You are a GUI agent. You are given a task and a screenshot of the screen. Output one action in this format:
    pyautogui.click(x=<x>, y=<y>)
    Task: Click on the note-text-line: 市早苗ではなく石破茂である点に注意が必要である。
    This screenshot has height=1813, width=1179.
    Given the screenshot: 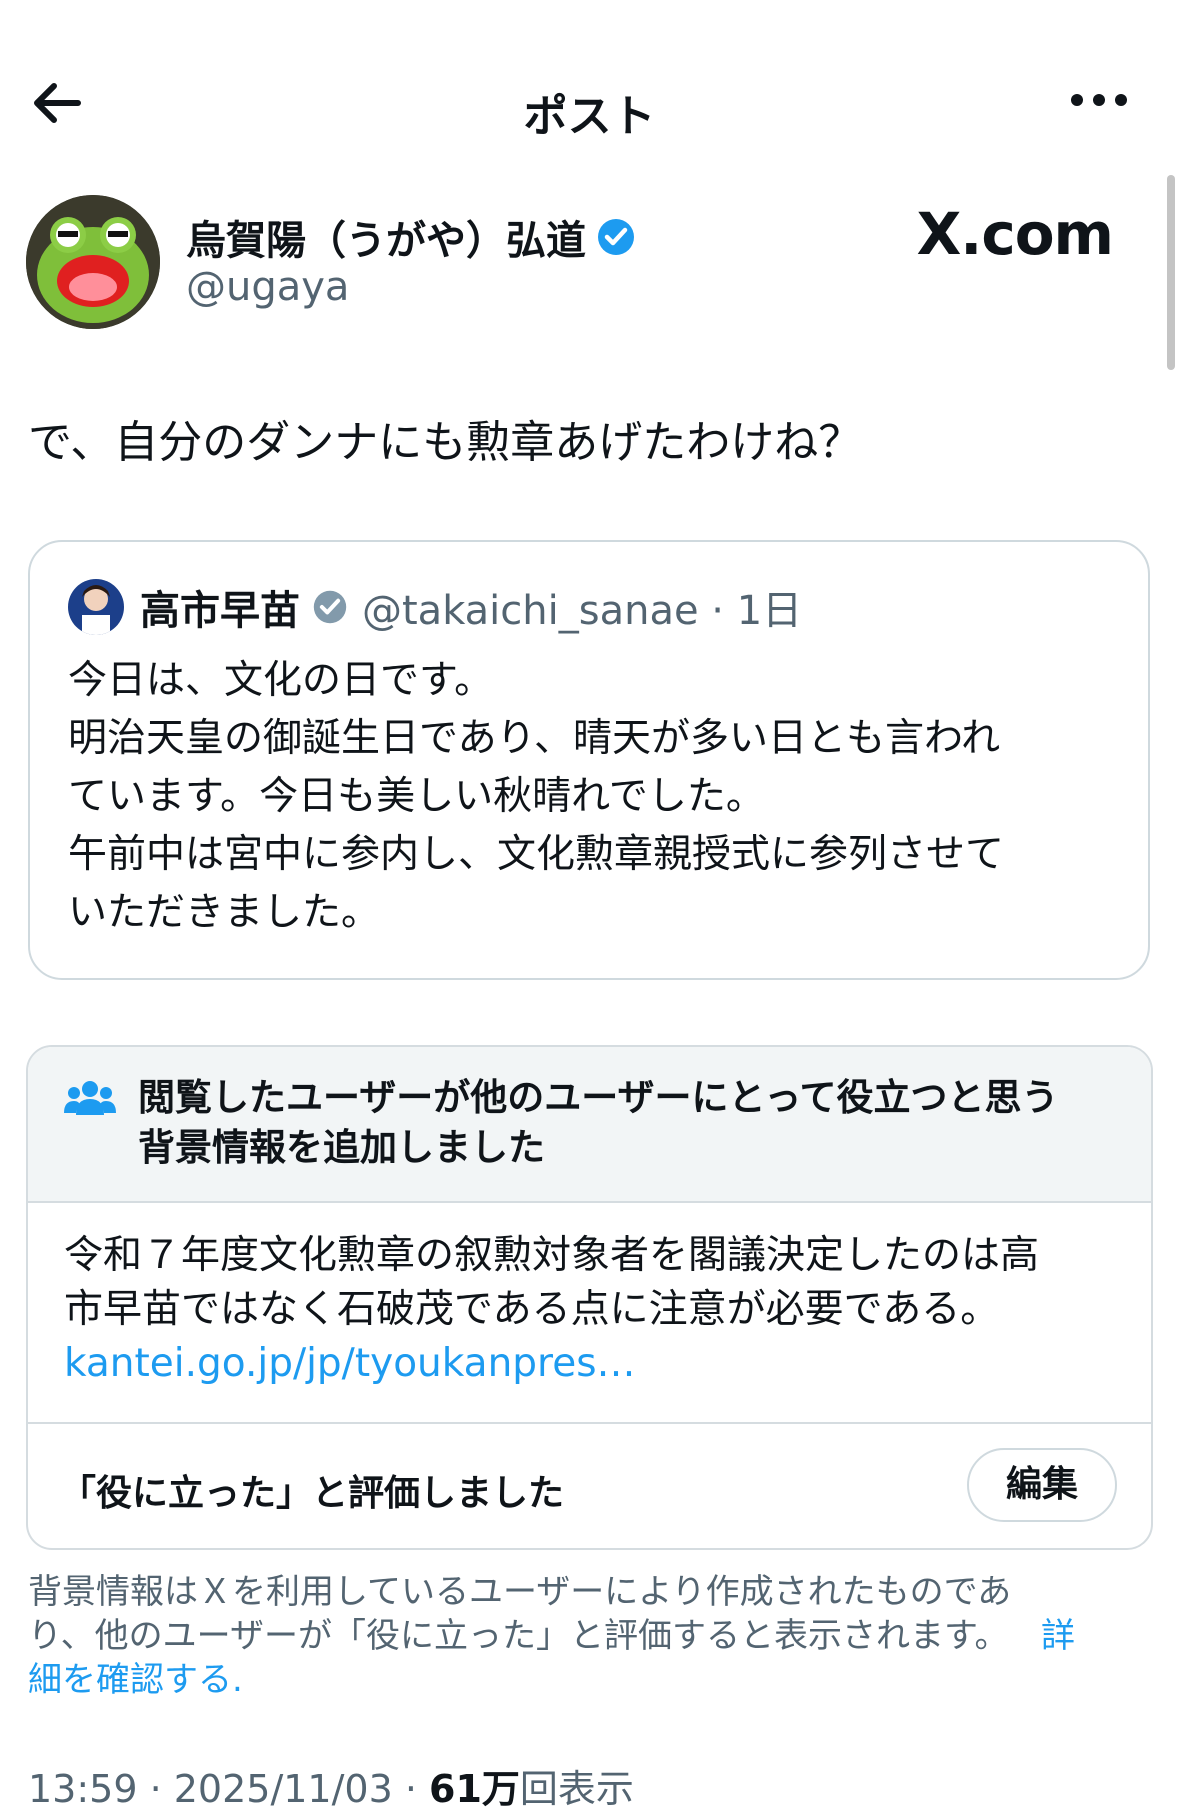 What is the action you would take?
    pyautogui.click(x=532, y=1309)
    